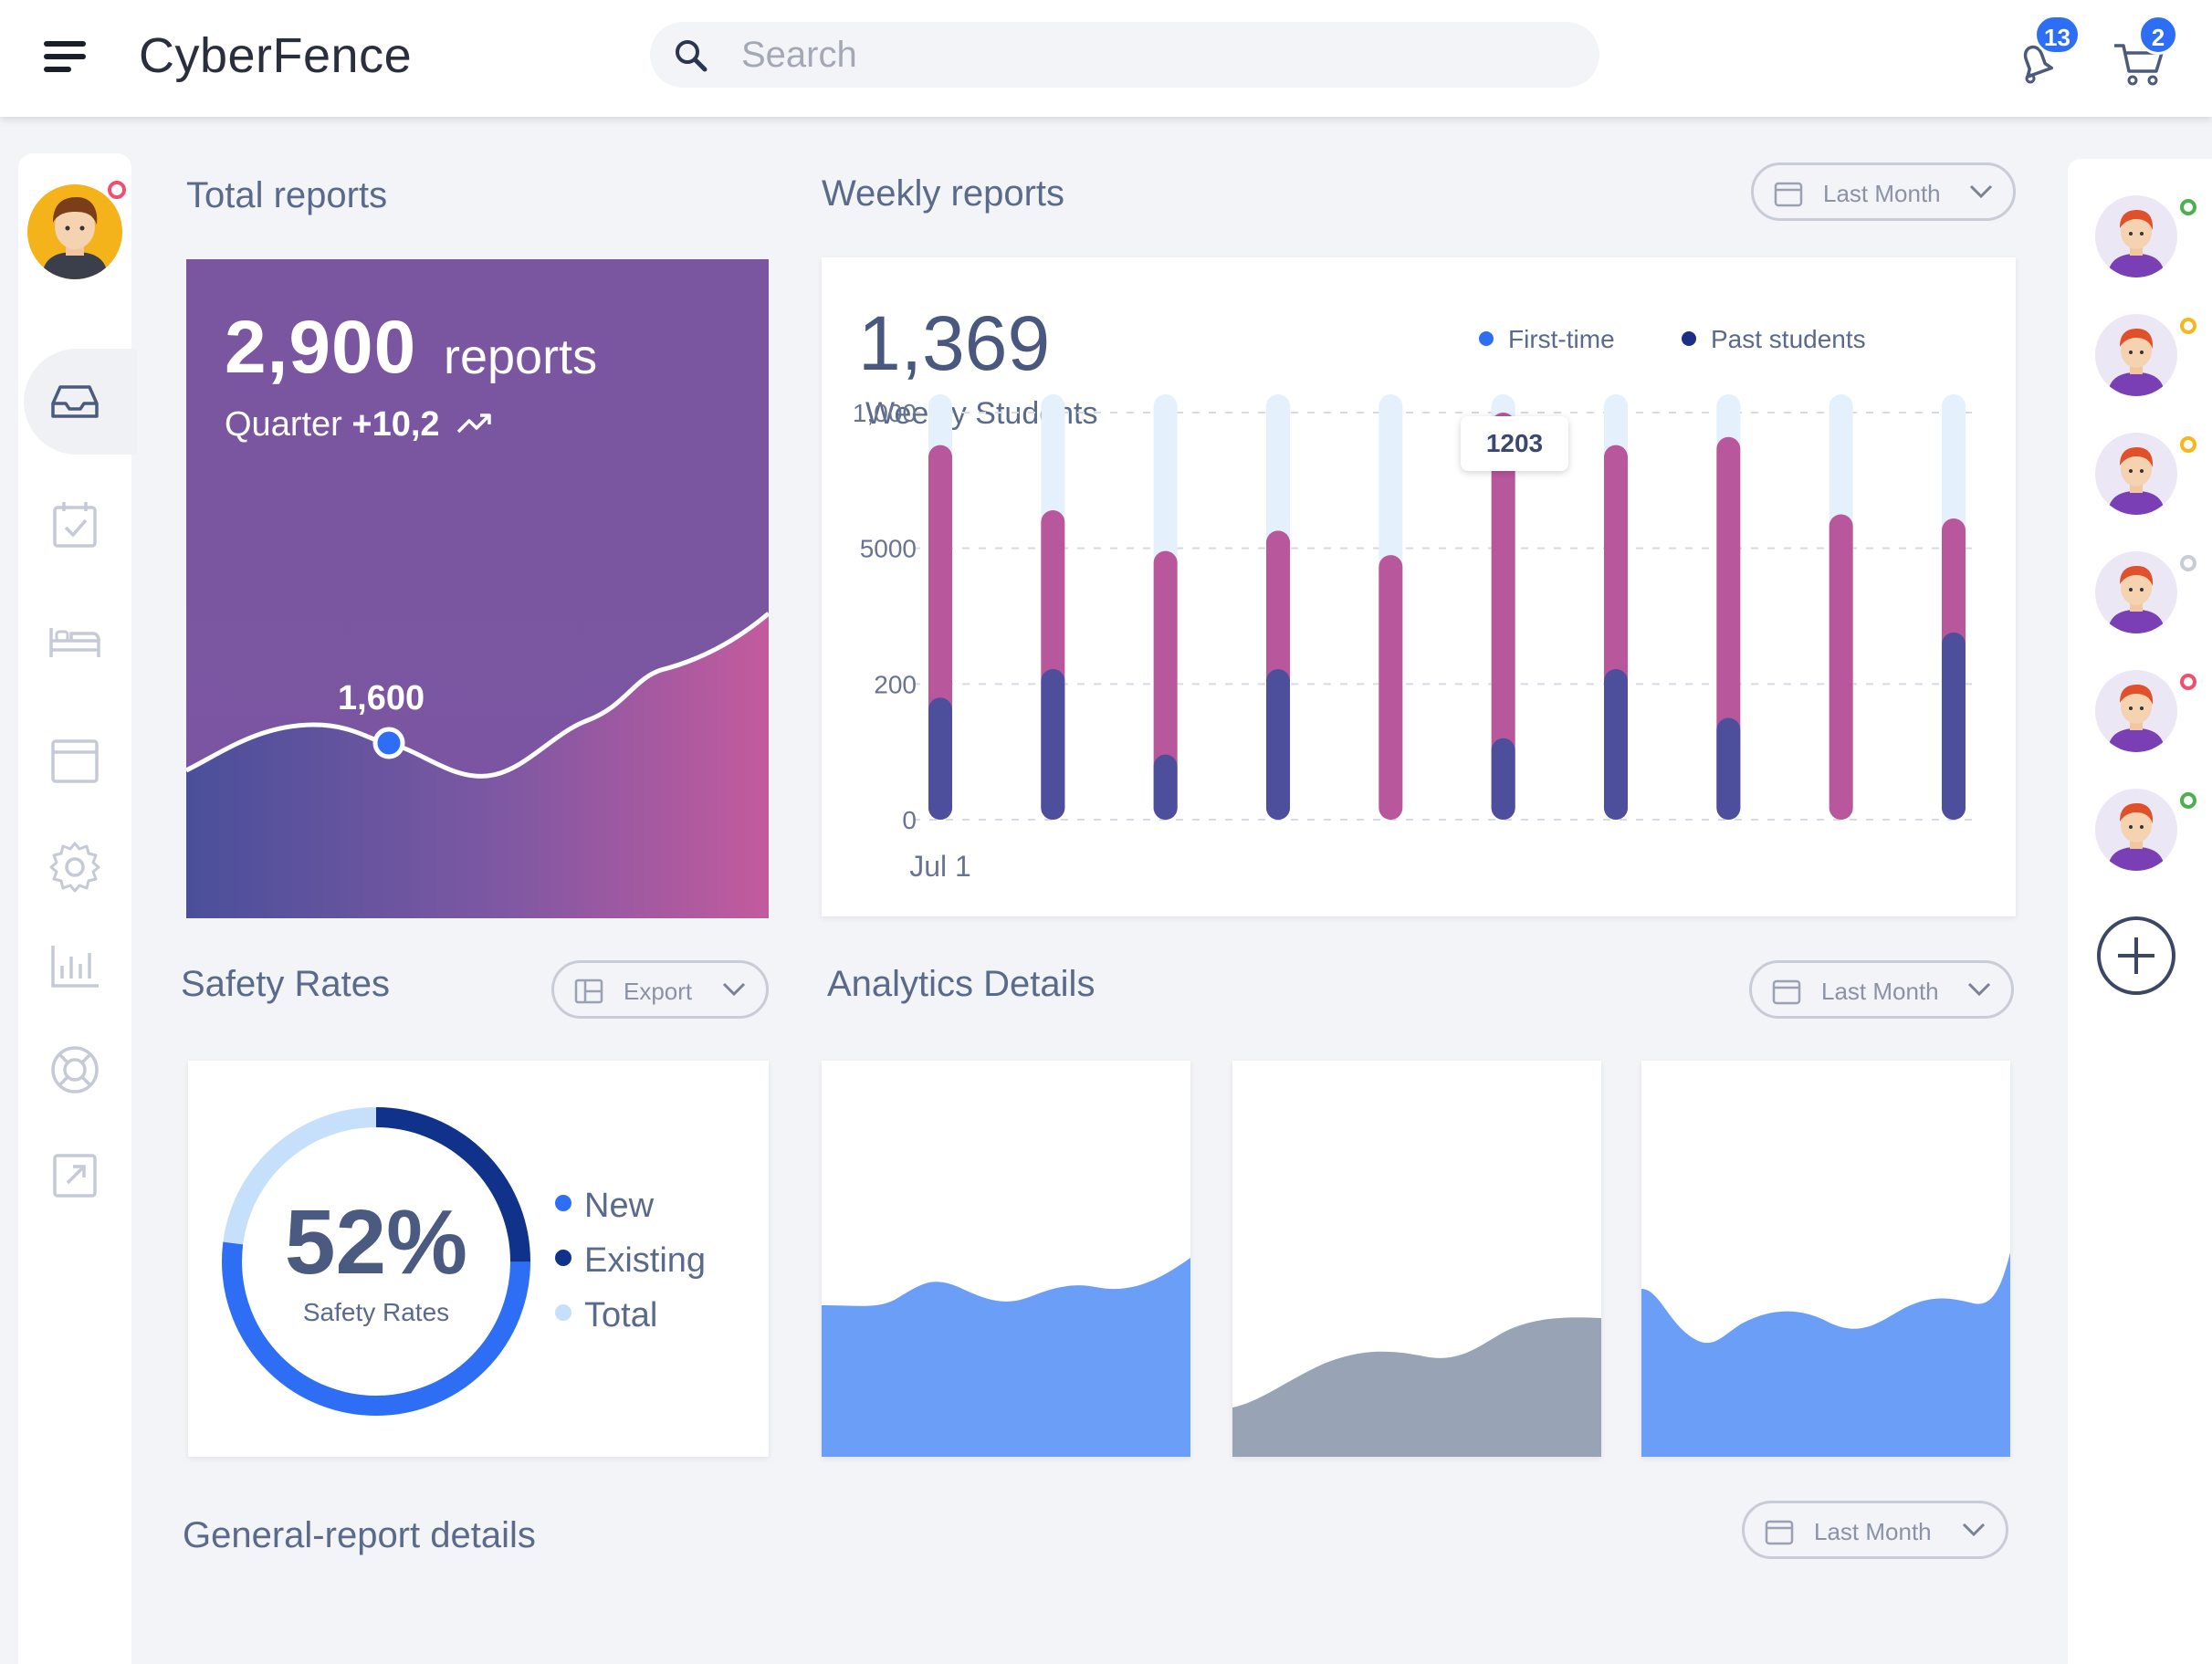 Image resolution: width=2212 pixels, height=1664 pixels. Describe the element at coordinates (75, 401) in the screenshot. I see `inbox-icon` at that location.